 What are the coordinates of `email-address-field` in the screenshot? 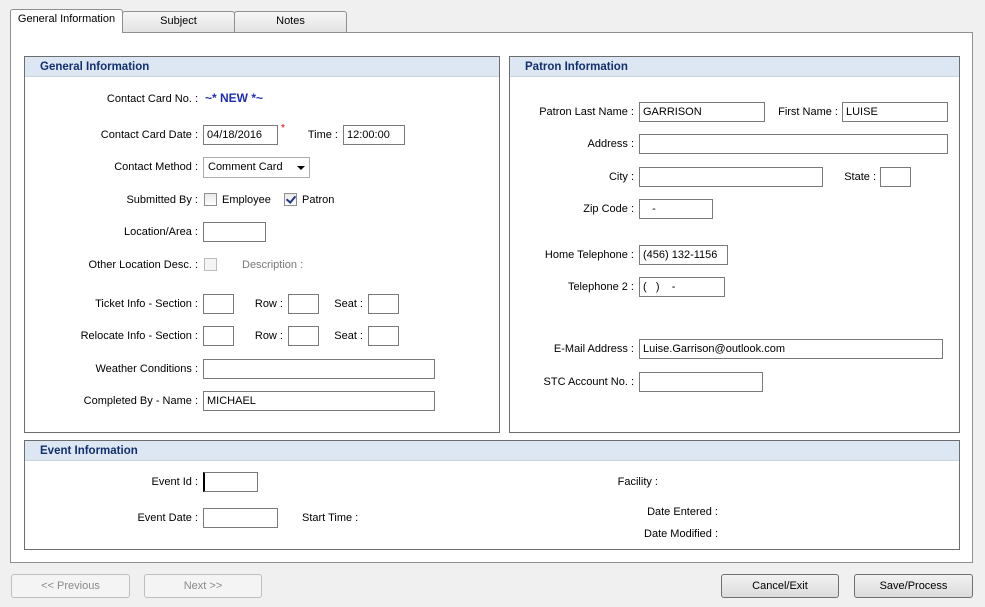 It's located at (791, 349).